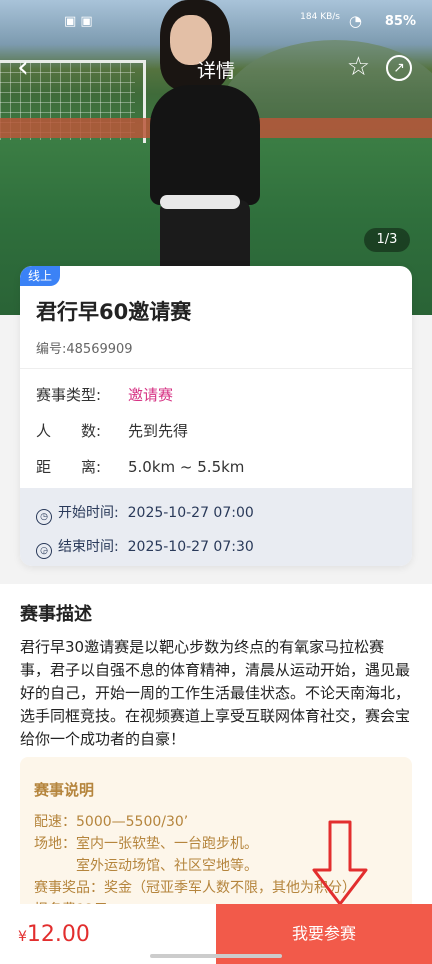 The image size is (432, 964). I want to click on note-line: 场地：室内一张软垫、一台跑步机。, so click(146, 844).